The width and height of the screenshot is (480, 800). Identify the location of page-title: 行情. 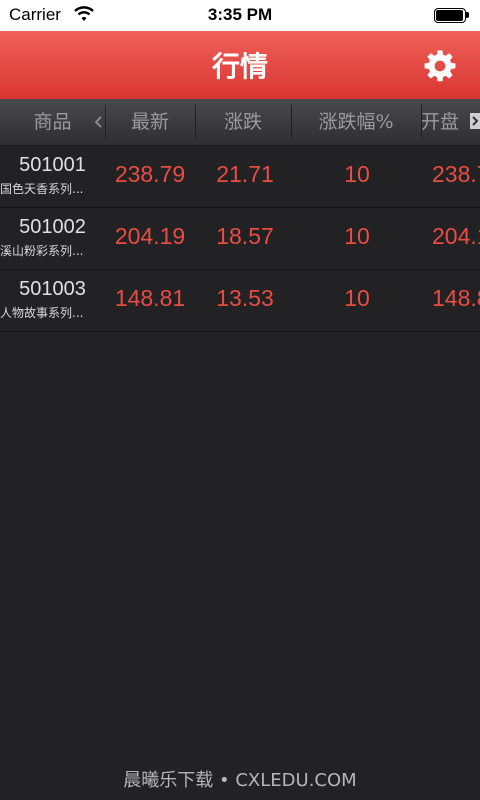
(239, 66).